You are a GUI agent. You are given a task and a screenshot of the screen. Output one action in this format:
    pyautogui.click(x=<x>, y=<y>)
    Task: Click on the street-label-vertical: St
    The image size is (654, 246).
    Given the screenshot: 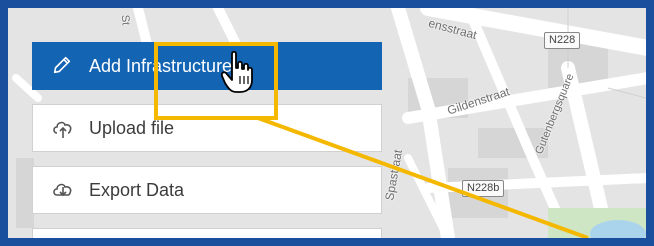 What is the action you would take?
    pyautogui.click(x=125, y=20)
    